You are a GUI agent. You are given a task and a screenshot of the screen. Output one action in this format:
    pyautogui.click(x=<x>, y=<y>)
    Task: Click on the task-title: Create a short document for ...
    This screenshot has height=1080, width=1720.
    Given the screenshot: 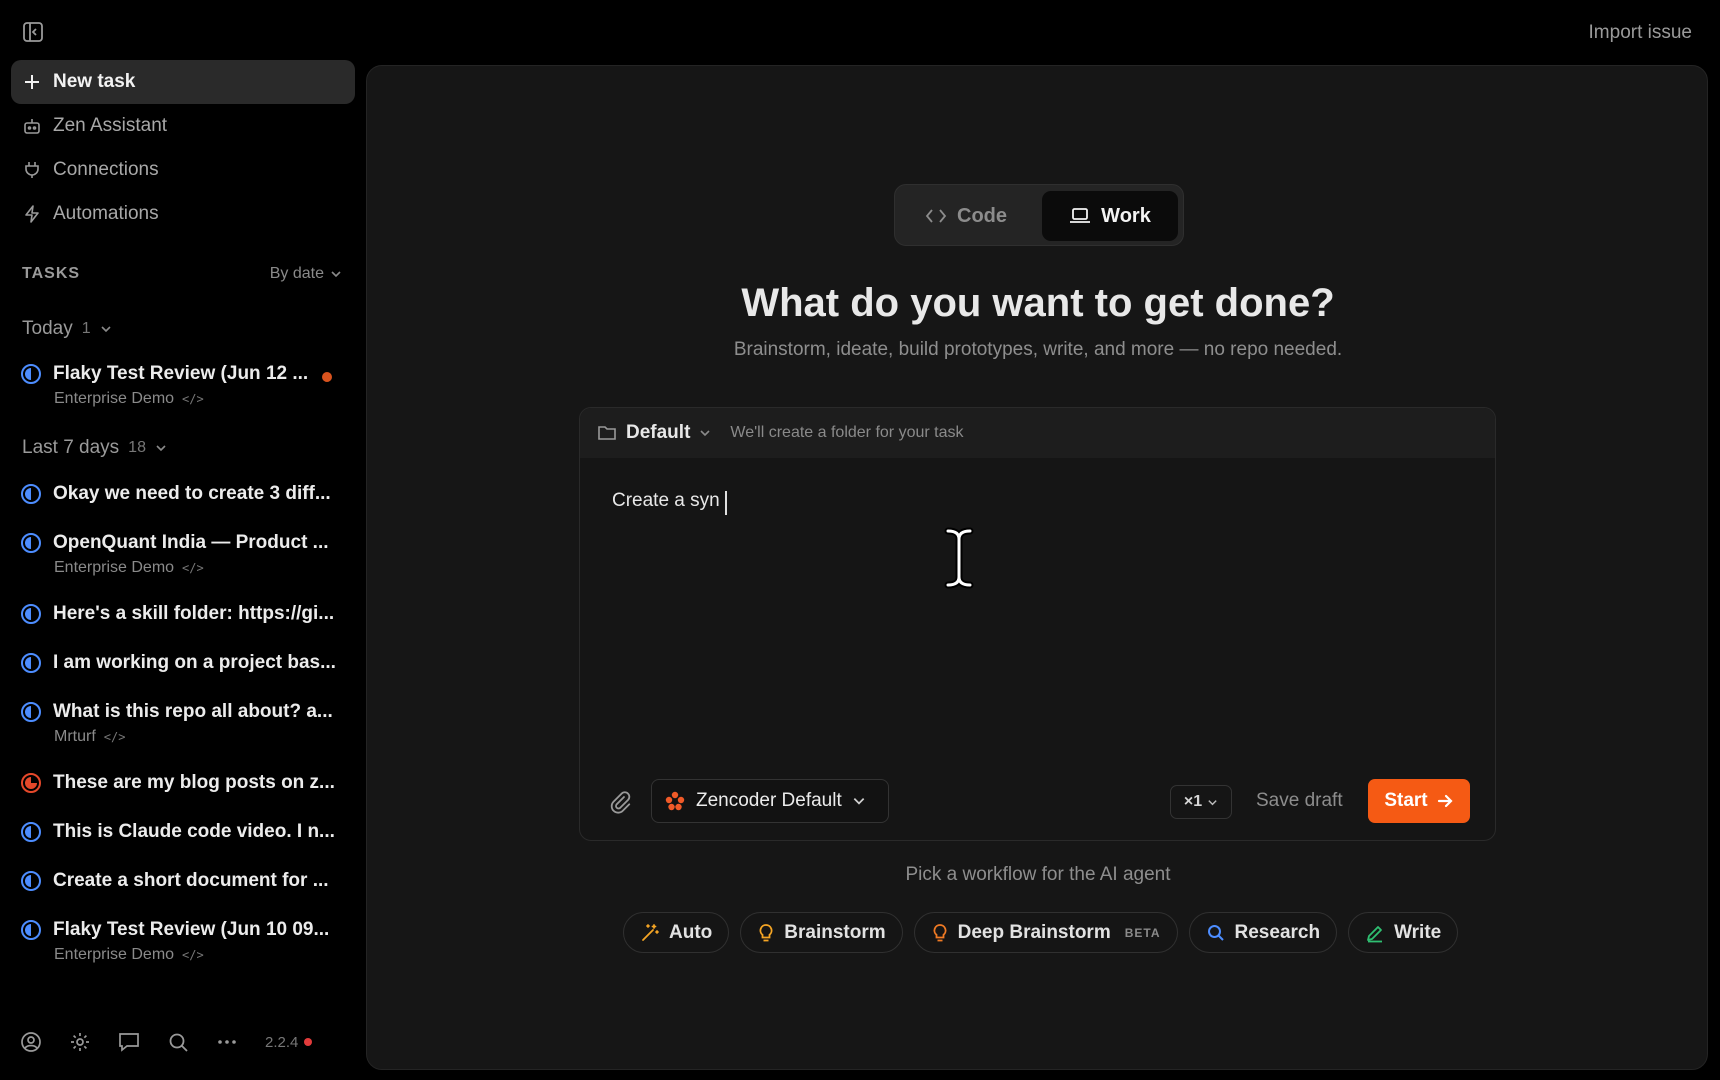 What is the action you would take?
    pyautogui.click(x=191, y=880)
    